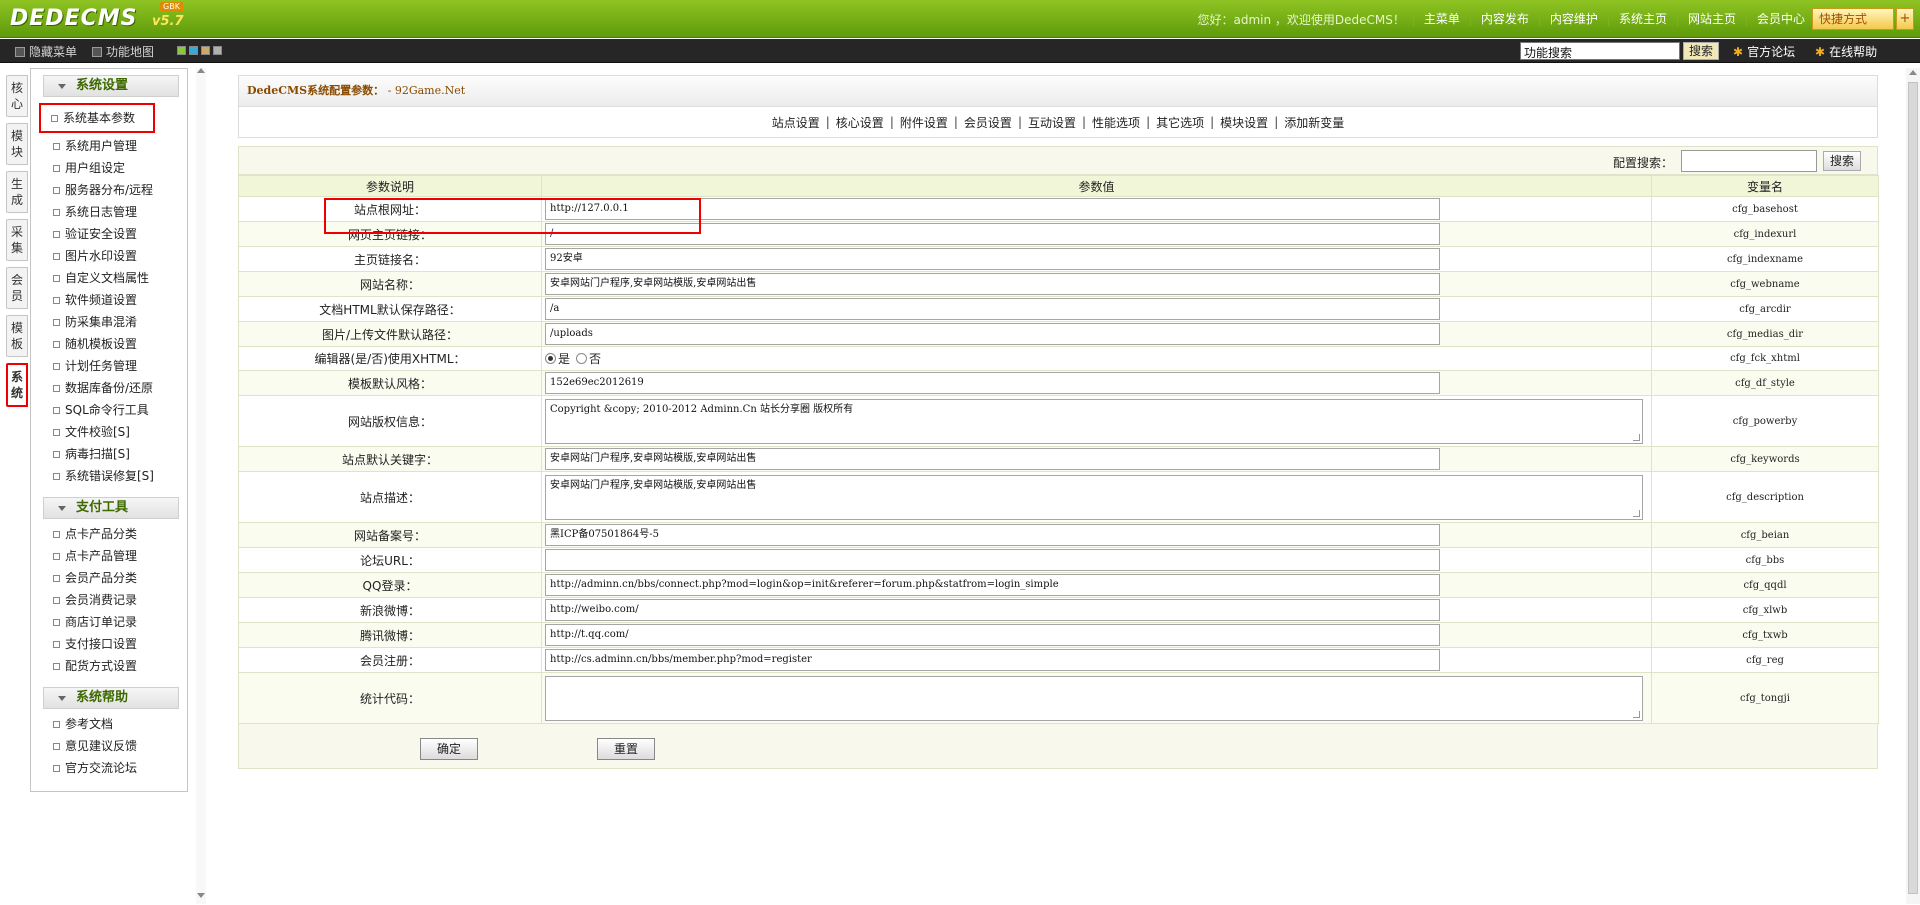 This screenshot has width=1920, height=905. I want to click on menu-item: 系统日志管理, so click(109, 212).